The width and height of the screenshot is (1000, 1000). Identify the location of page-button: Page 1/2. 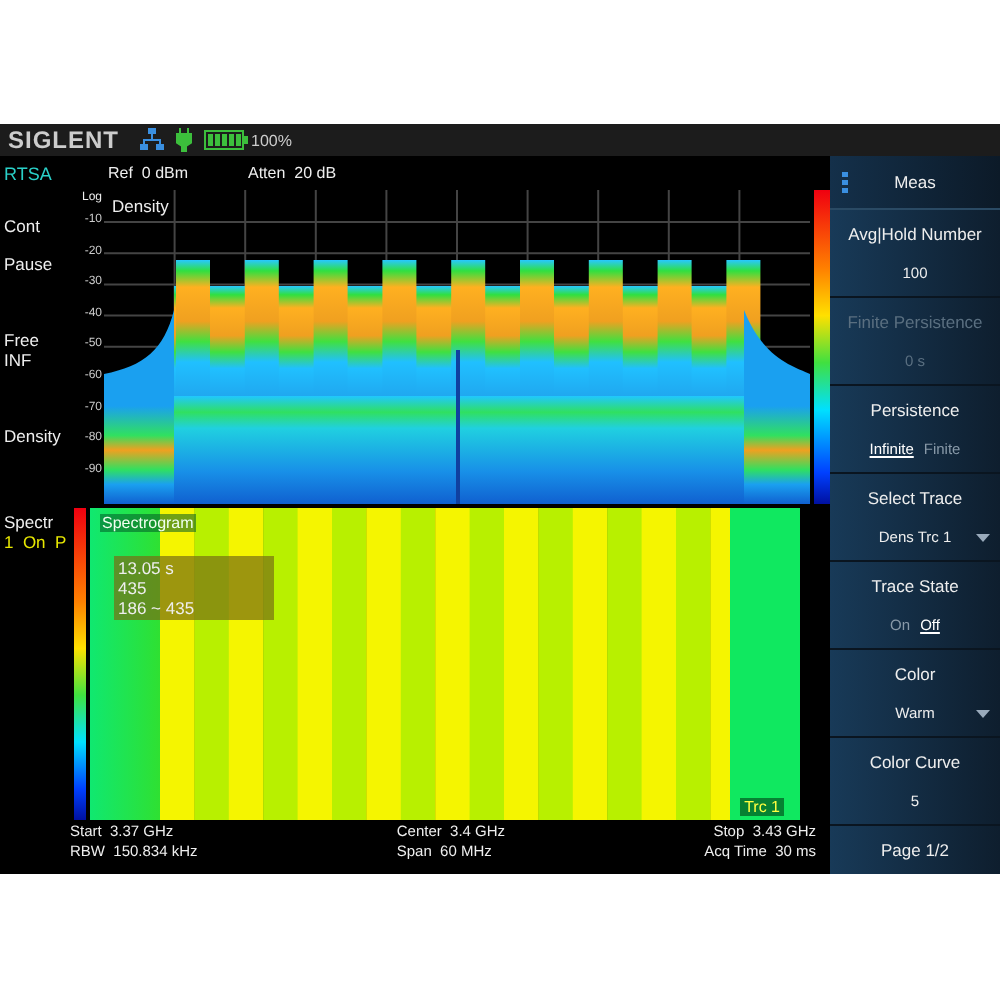
(915, 850).